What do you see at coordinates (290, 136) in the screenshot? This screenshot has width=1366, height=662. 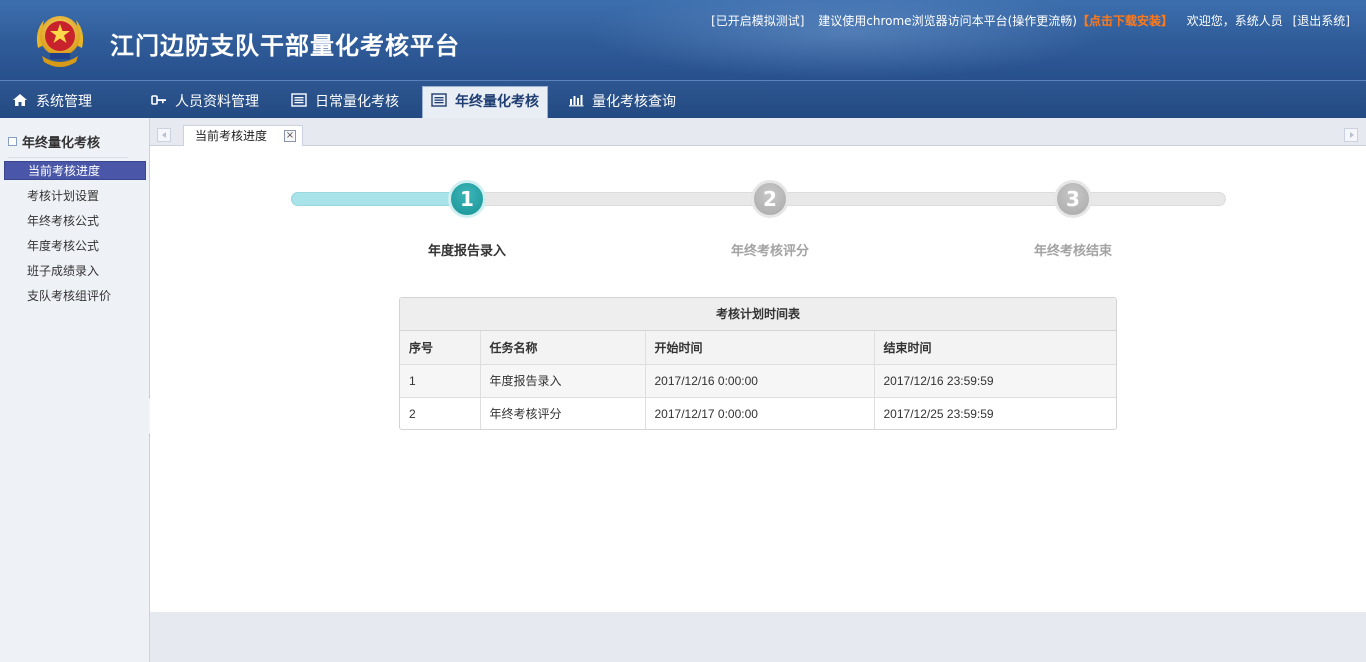 I see `close-icon: ×` at bounding box center [290, 136].